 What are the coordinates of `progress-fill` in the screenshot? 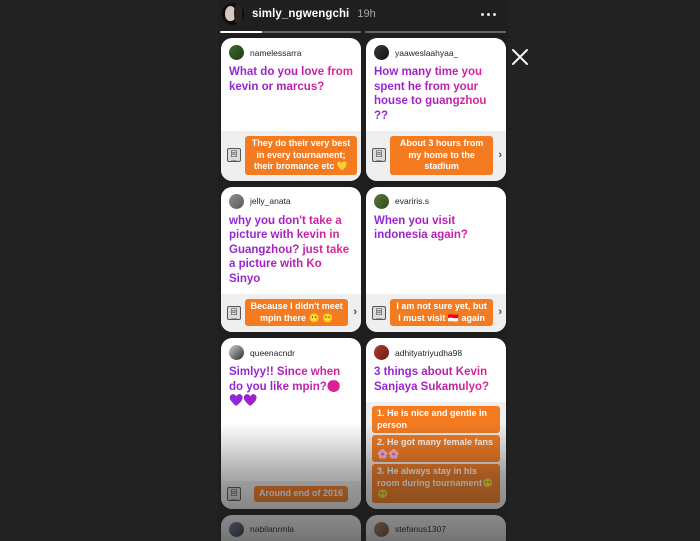 It's located at (241, 31).